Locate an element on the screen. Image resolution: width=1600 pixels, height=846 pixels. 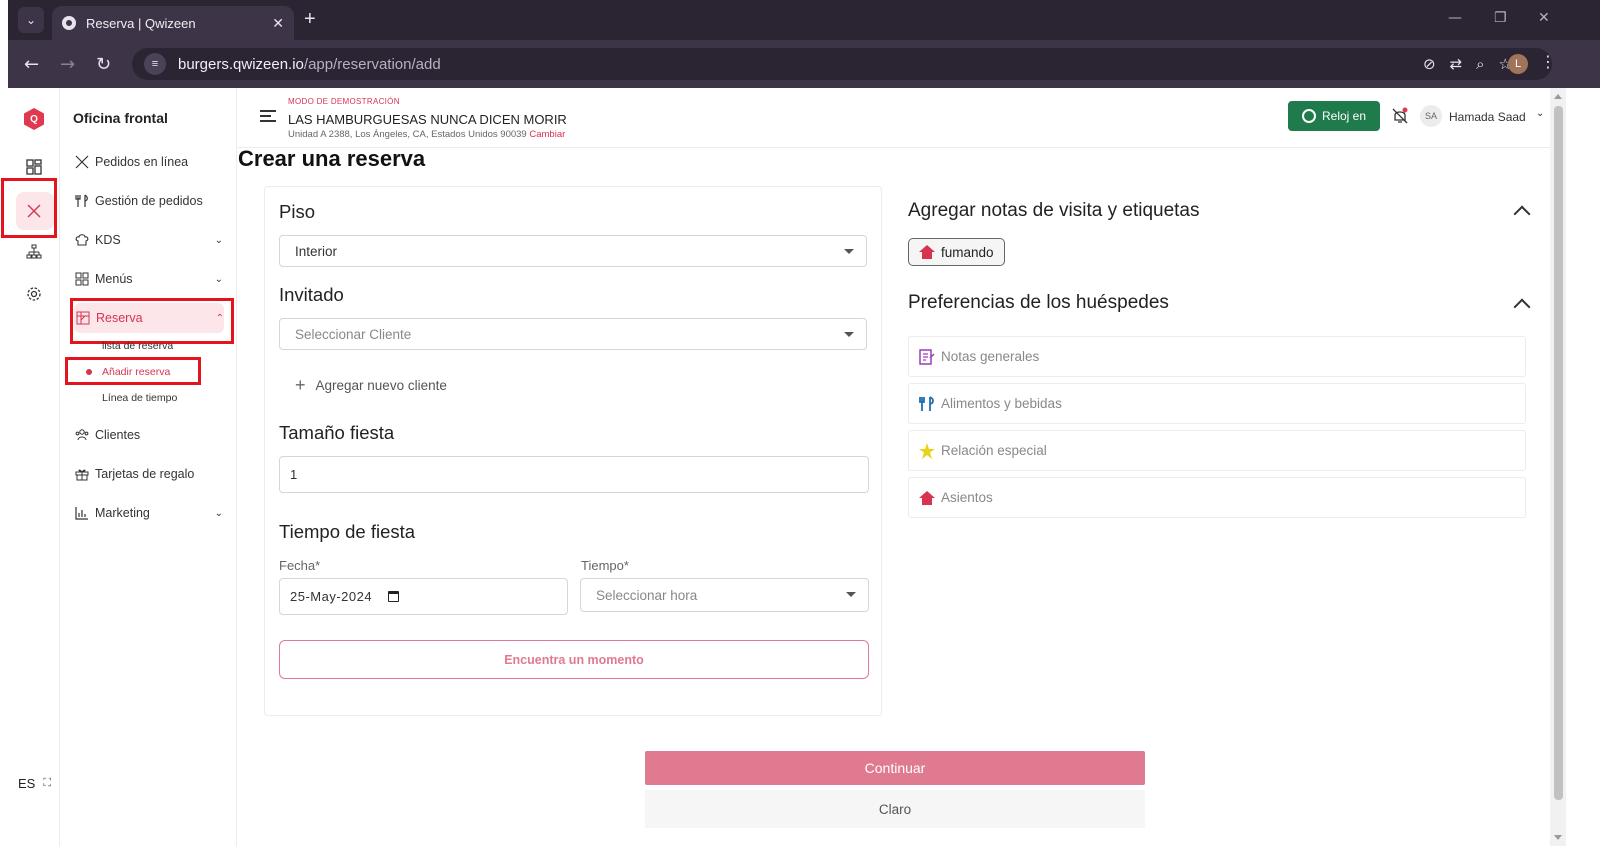
submenu-reservation-list: lista de reserva is located at coordinates (137, 346).